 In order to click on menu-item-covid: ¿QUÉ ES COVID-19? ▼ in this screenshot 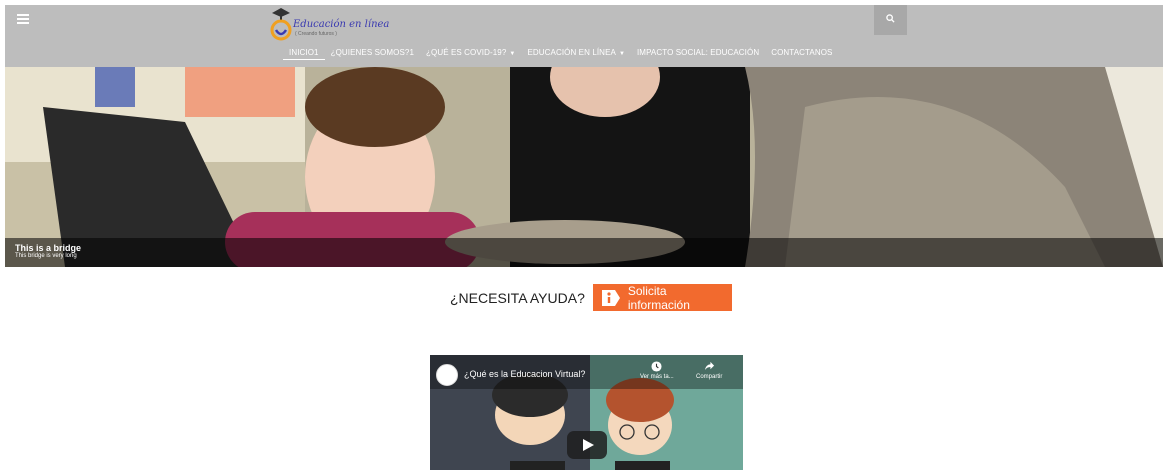, I will do `click(470, 53)`.